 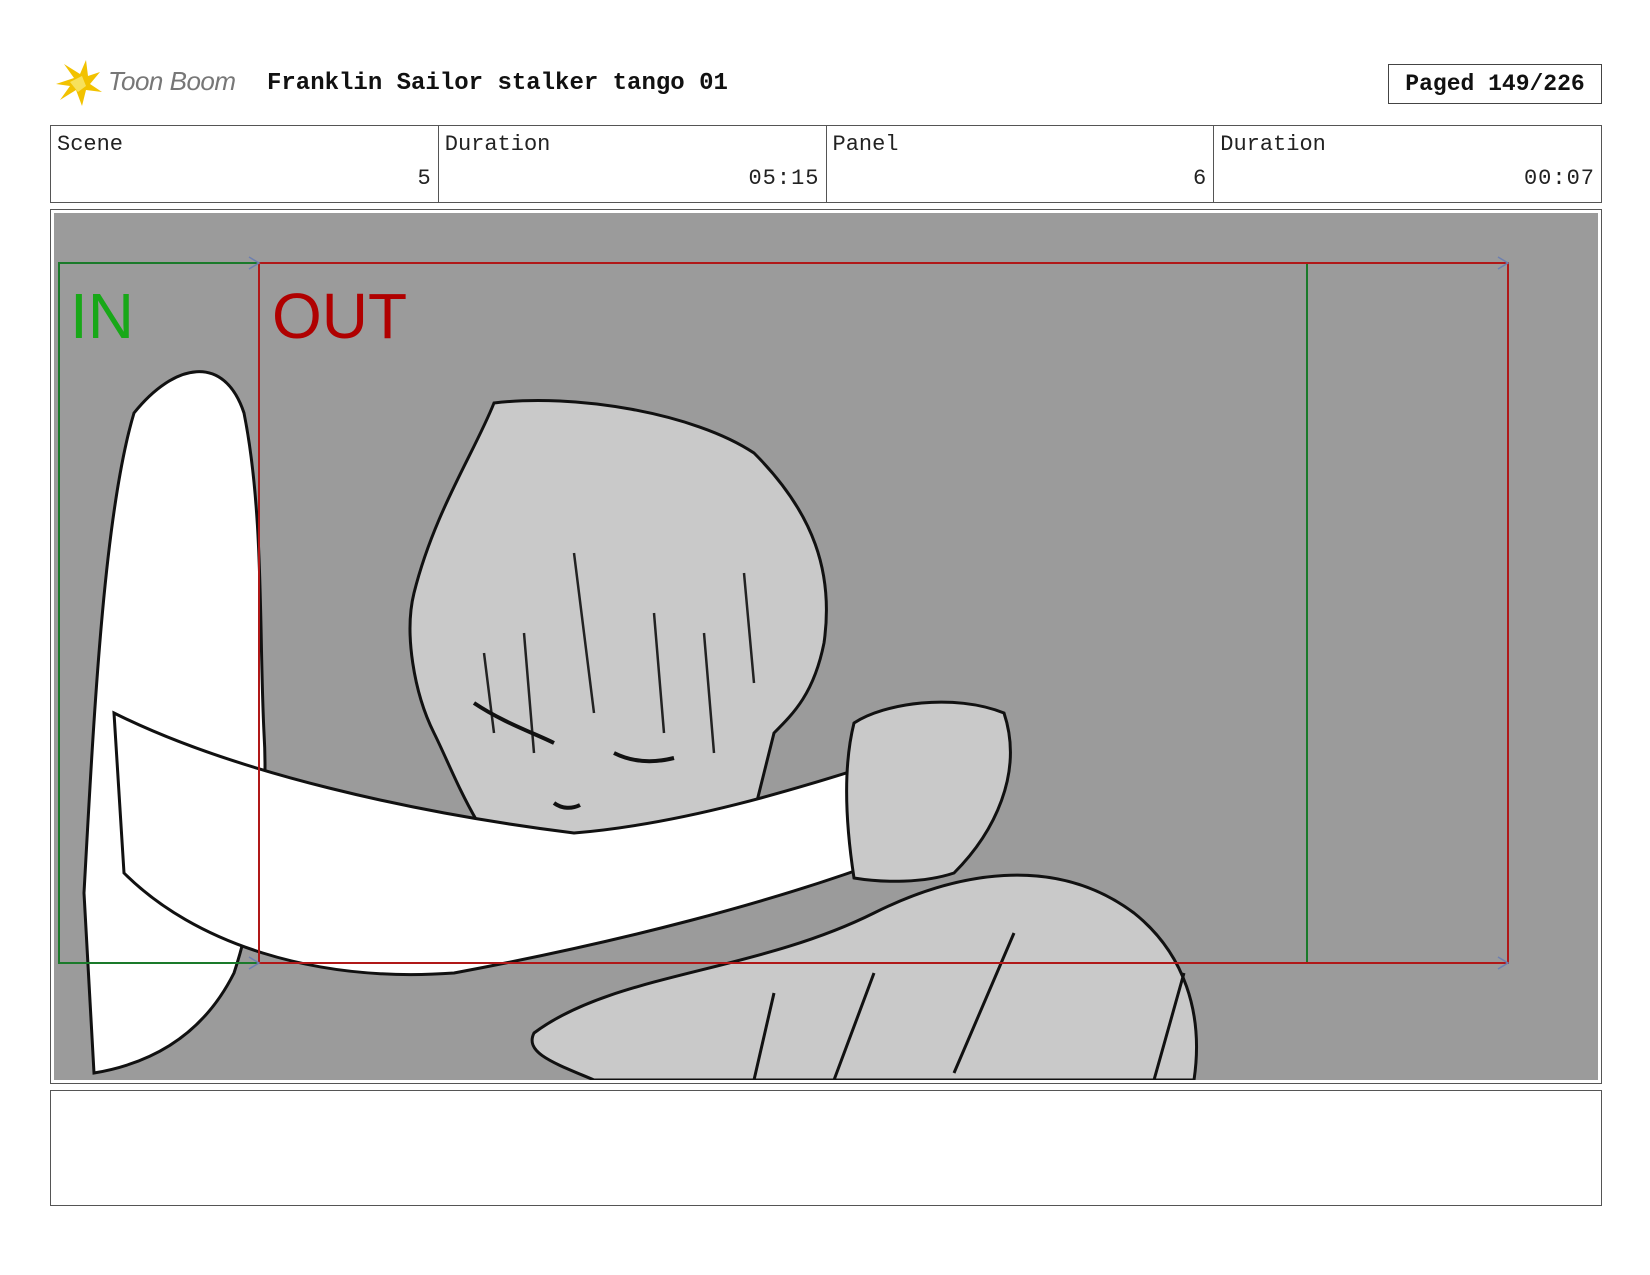 I want to click on panel-label: Panel, so click(x=865, y=144).